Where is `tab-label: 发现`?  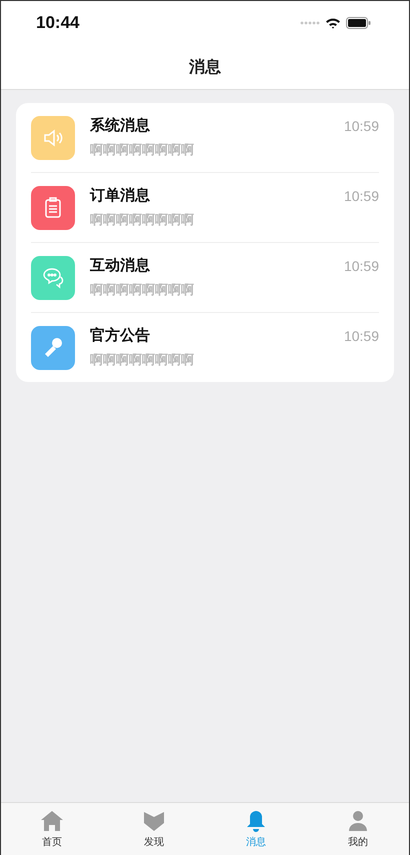
tab-label: 发现 is located at coordinates (154, 842).